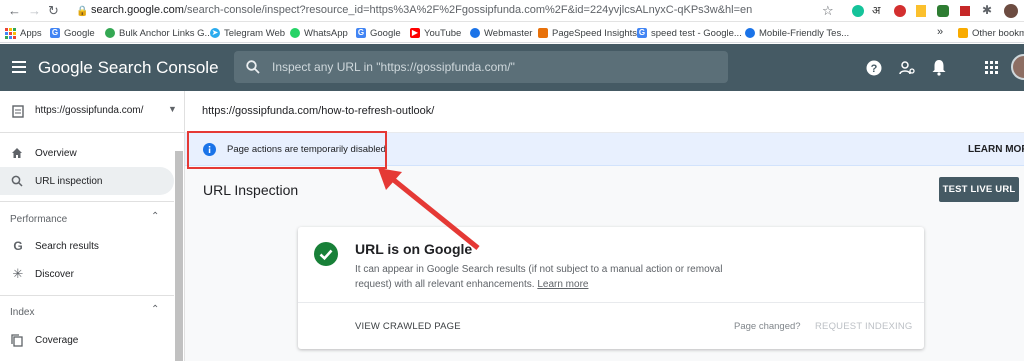 Image resolution: width=1024 pixels, height=361 pixels. What do you see at coordinates (54, 274) in the screenshot?
I see `sidebar-item-label: Discover` at bounding box center [54, 274].